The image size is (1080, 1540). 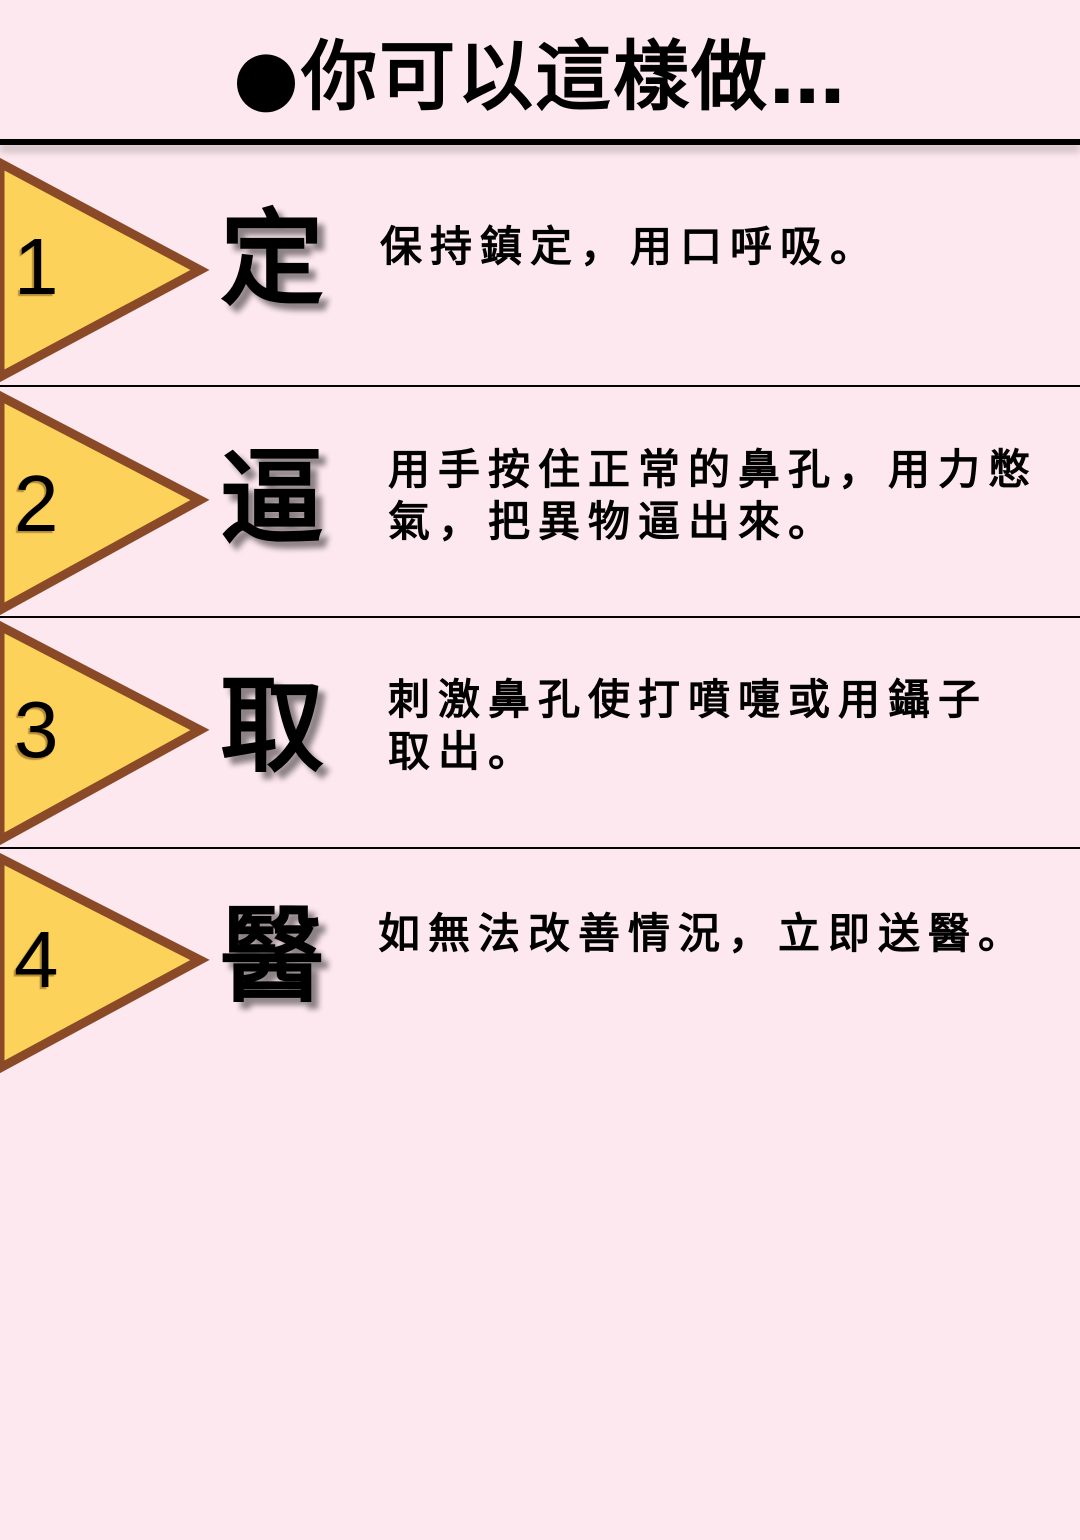 I want to click on step-keyword: 取, so click(x=272, y=725).